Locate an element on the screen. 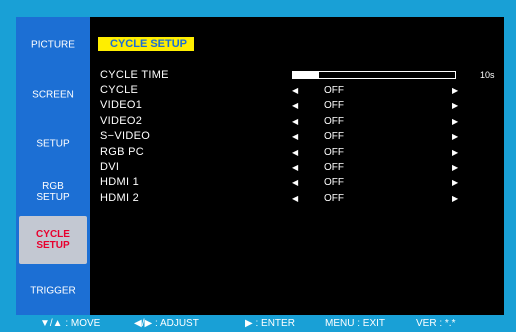 This screenshot has height=332, width=516. sidebar-item-label: PICTURE is located at coordinates (53, 45).